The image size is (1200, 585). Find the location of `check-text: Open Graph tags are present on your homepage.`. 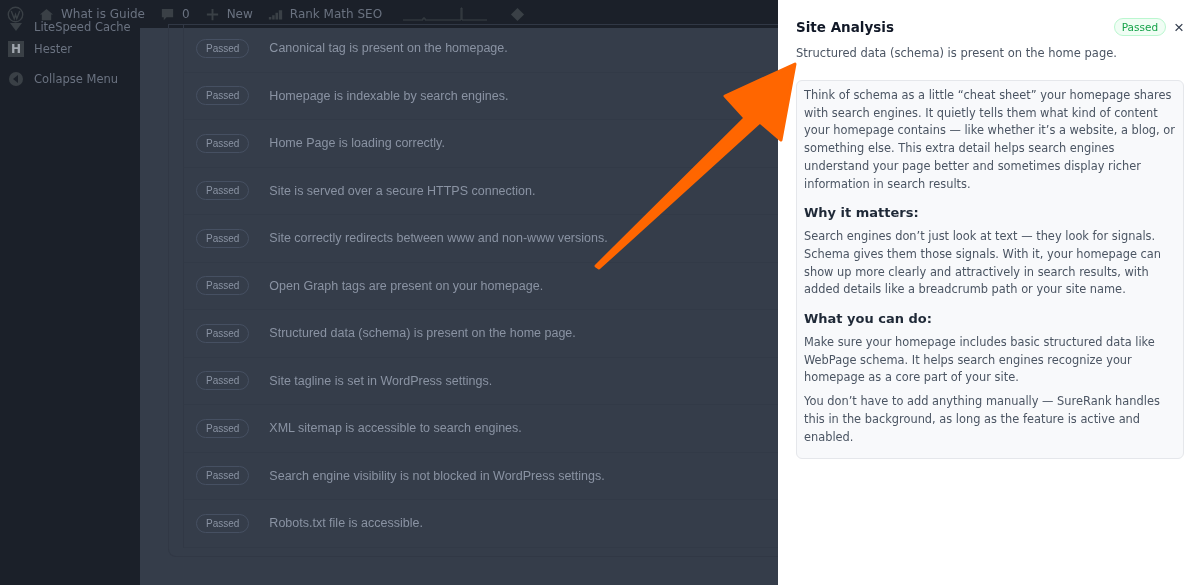

check-text: Open Graph tags are present on your homepage. is located at coordinates (406, 285).